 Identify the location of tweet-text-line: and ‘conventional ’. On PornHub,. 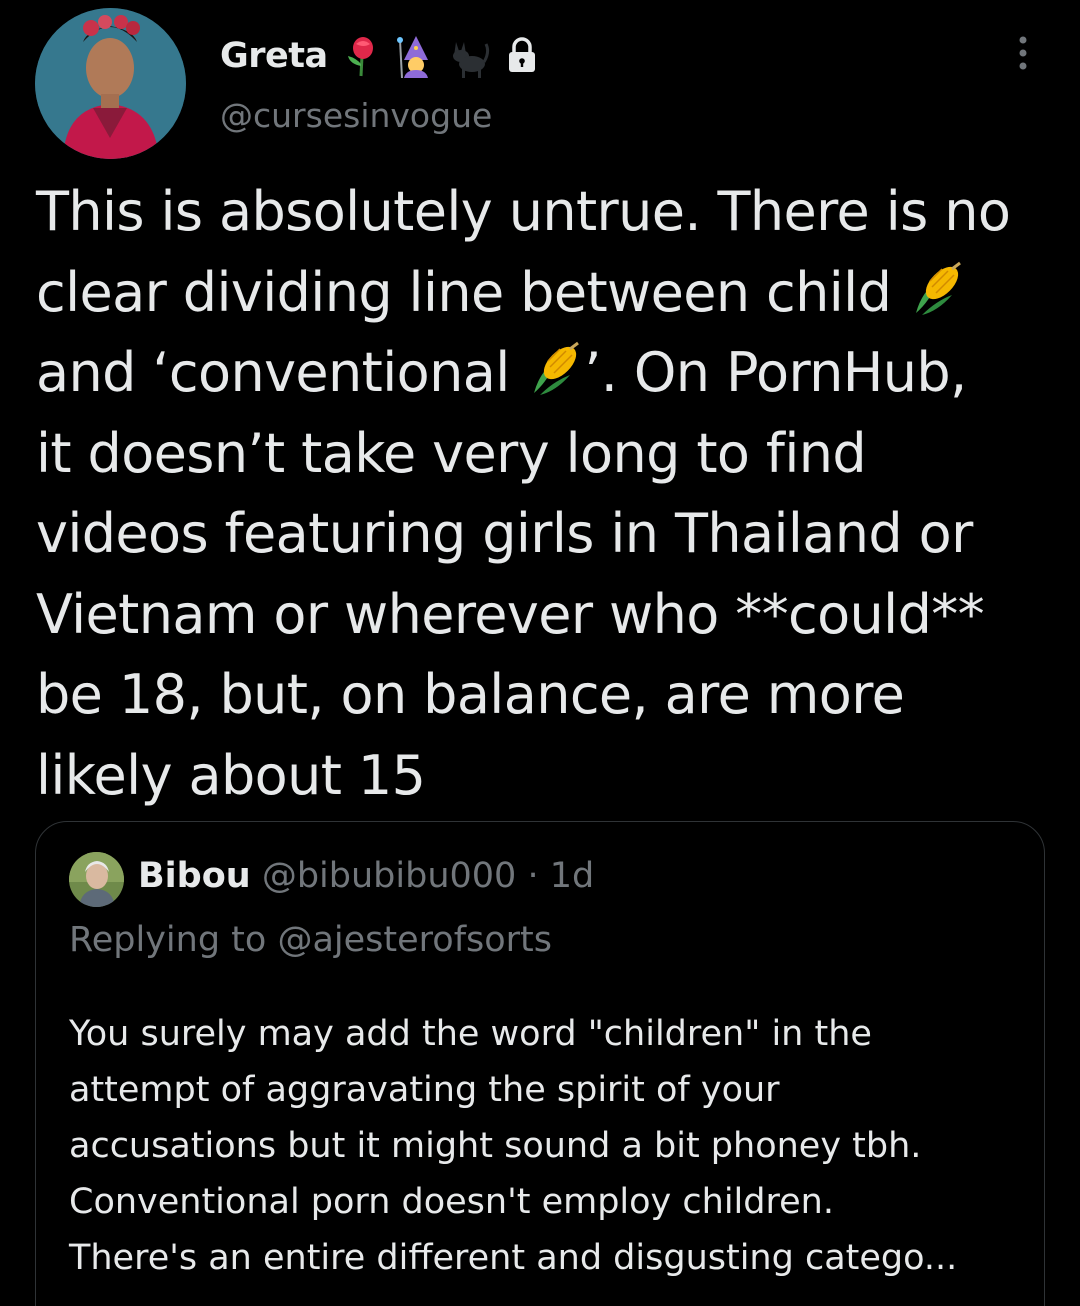
(501, 372).